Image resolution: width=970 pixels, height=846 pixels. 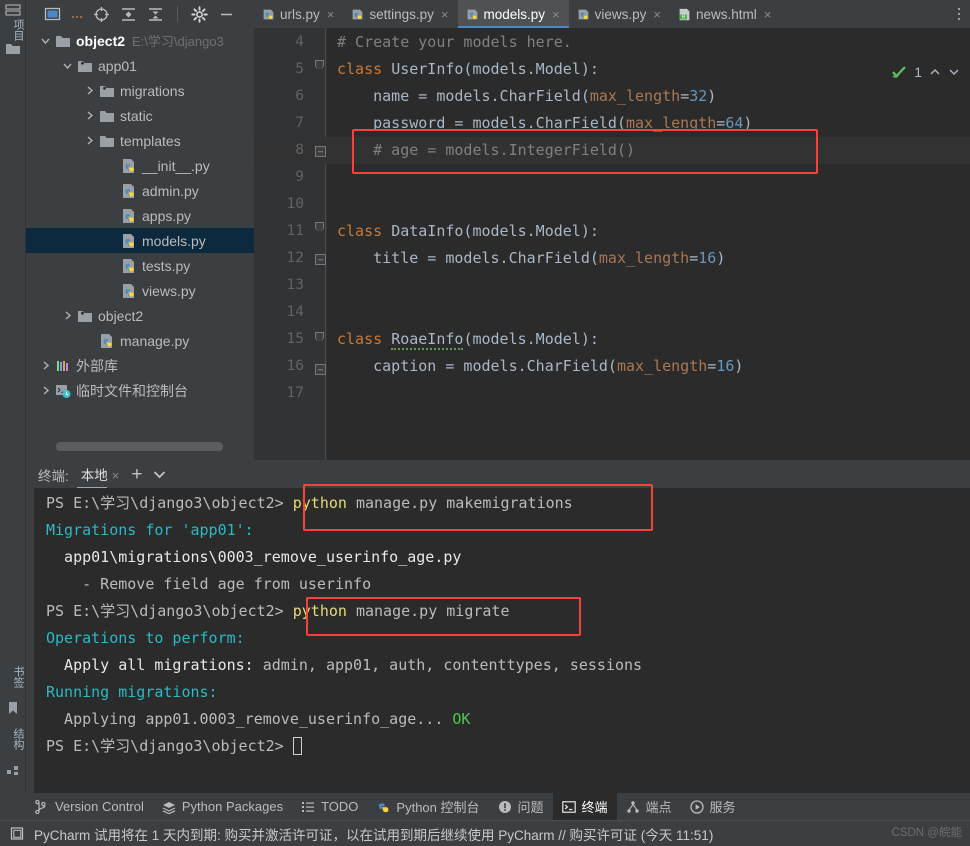 What do you see at coordinates (167, 215) in the screenshot?
I see `tree-node-label: apps.py` at bounding box center [167, 215].